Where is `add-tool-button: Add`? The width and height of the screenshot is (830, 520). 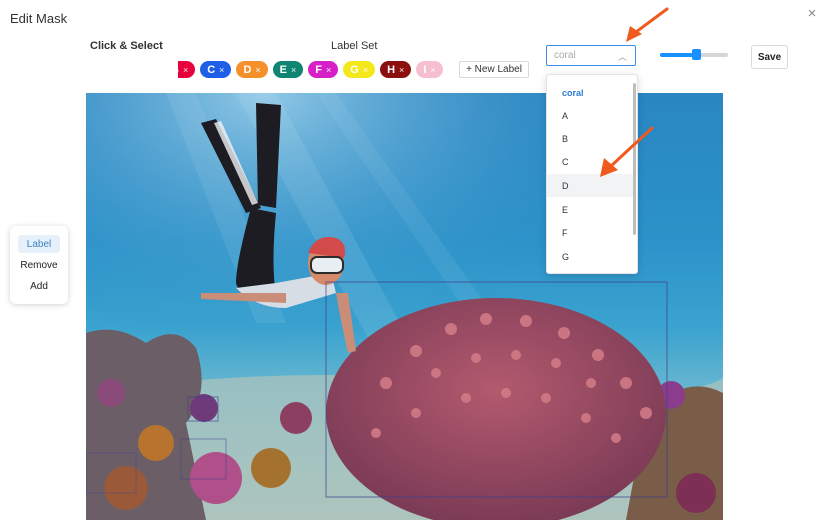 add-tool-button: Add is located at coordinates (39, 286).